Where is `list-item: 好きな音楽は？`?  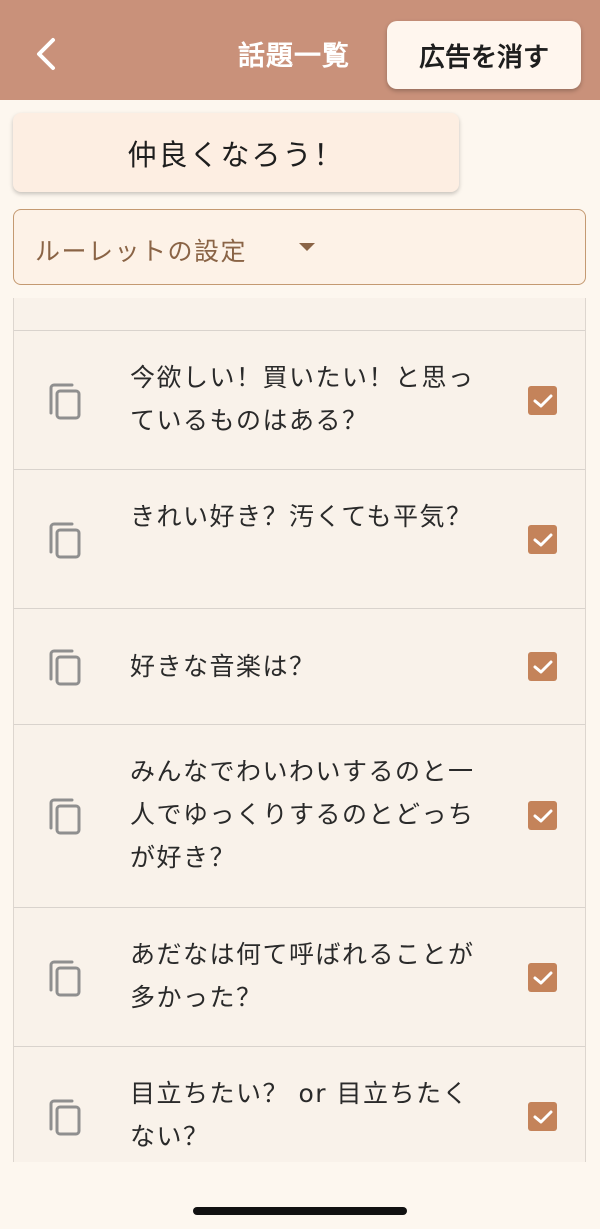
list-item: 好きな音楽は？ is located at coordinates (299, 667).